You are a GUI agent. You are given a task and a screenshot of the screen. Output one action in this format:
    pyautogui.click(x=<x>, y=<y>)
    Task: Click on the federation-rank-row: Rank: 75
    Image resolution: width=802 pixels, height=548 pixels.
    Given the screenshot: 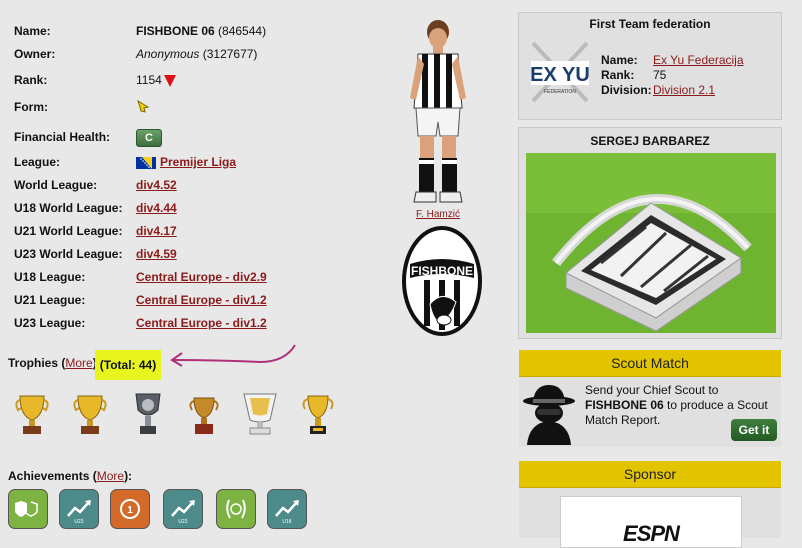 What is the action you would take?
    pyautogui.click(x=633, y=75)
    